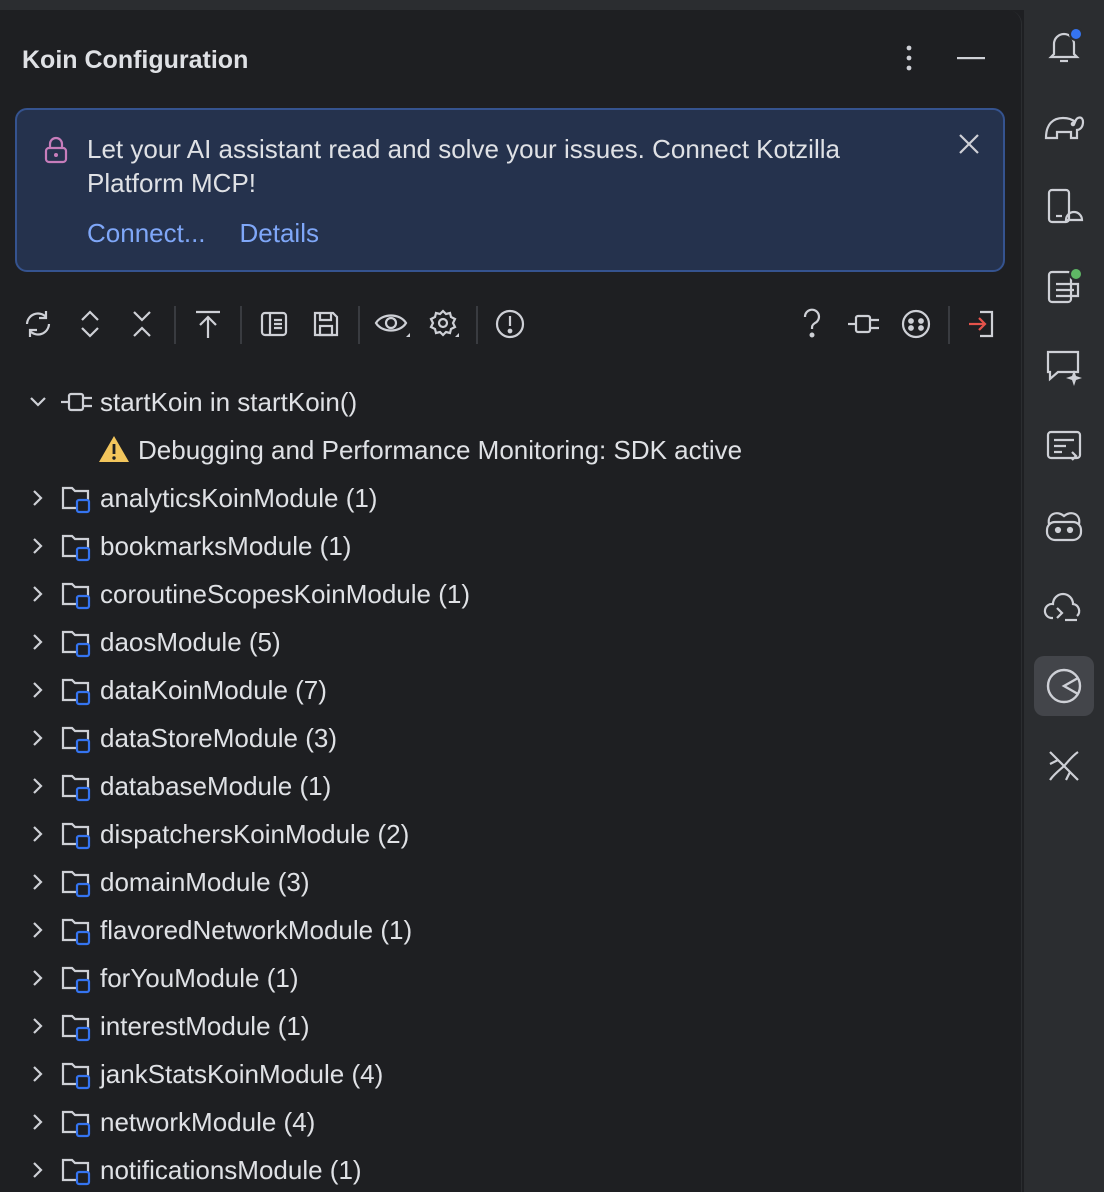  What do you see at coordinates (242, 1073) in the screenshot?
I see `module-label: jankStatsKoinModule (4)` at bounding box center [242, 1073].